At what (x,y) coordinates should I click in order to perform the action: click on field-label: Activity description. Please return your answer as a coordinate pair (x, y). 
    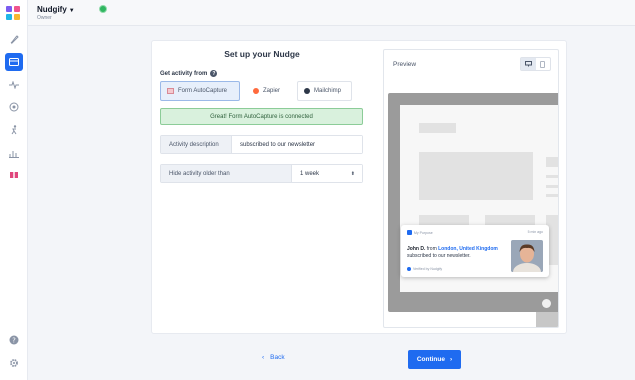
    Looking at the image, I should click on (196, 144).